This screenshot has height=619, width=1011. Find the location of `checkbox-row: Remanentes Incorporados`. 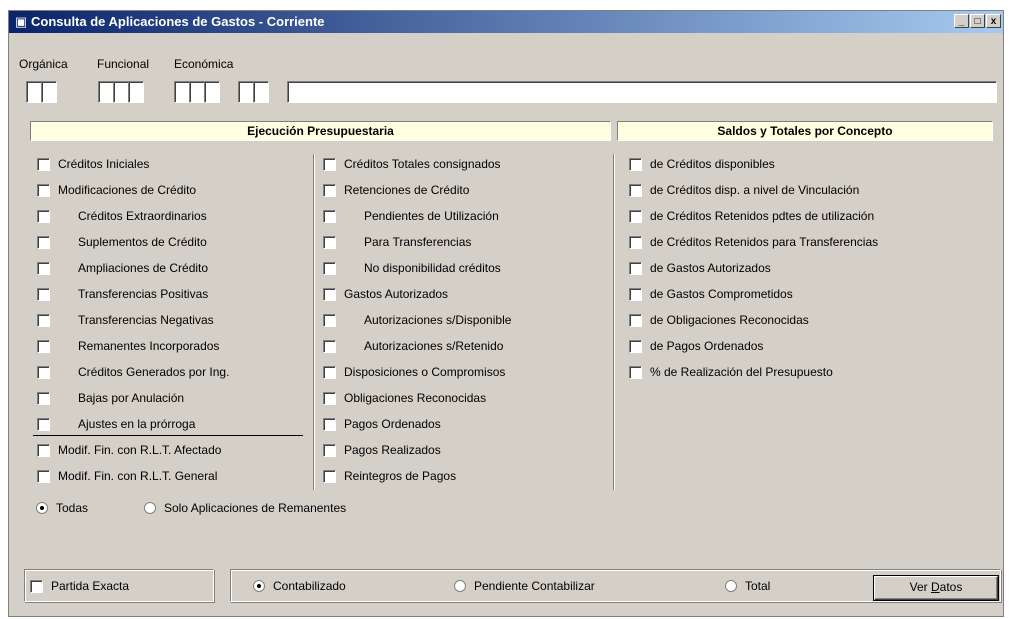

checkbox-row: Remanentes Incorporados is located at coordinates (128, 346).